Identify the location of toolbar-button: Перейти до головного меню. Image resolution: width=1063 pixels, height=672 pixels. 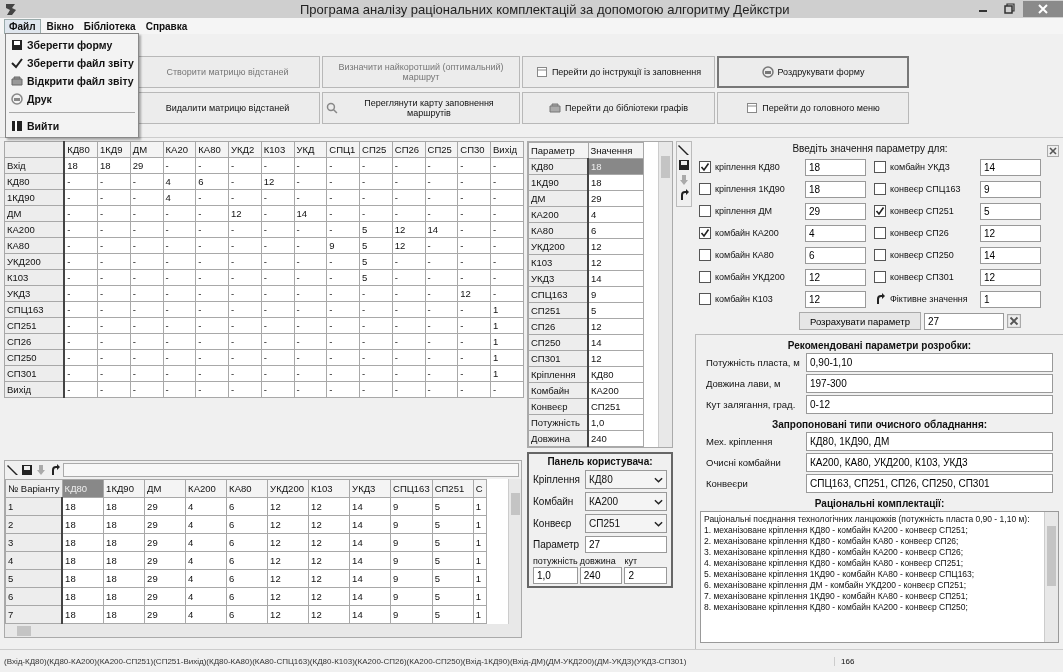
(813, 108).